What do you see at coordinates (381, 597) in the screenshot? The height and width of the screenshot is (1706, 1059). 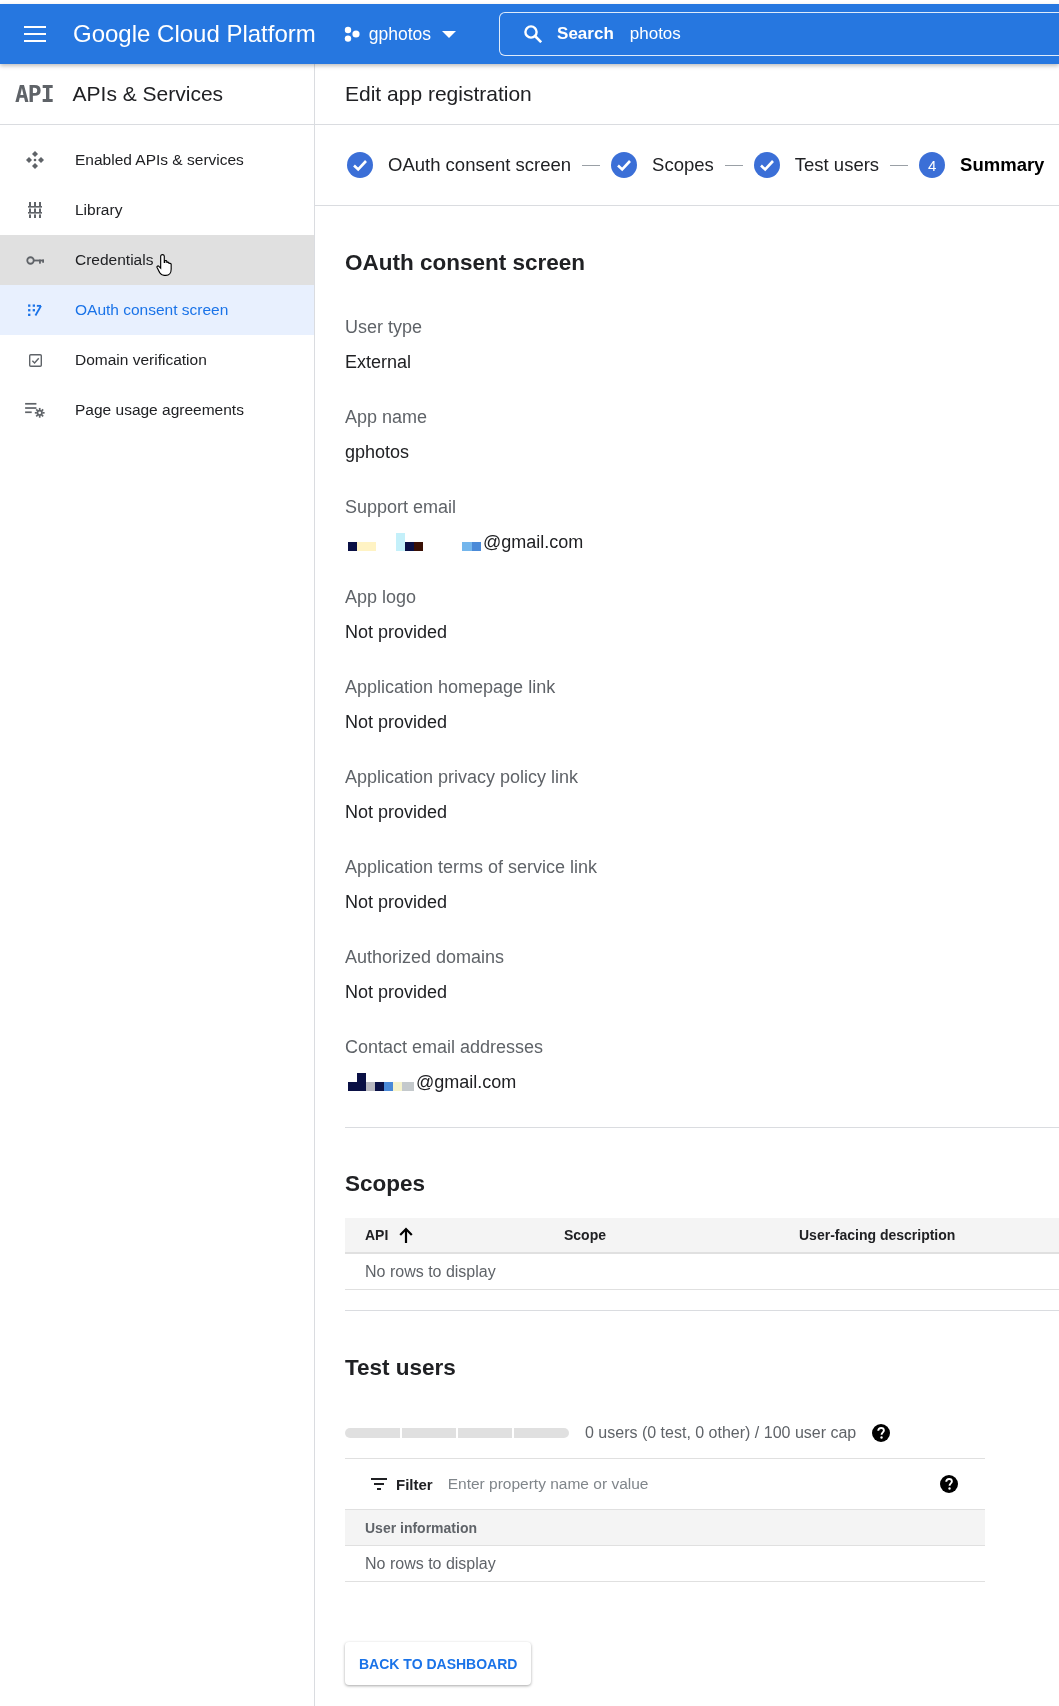 I see `field-label: App logo` at bounding box center [381, 597].